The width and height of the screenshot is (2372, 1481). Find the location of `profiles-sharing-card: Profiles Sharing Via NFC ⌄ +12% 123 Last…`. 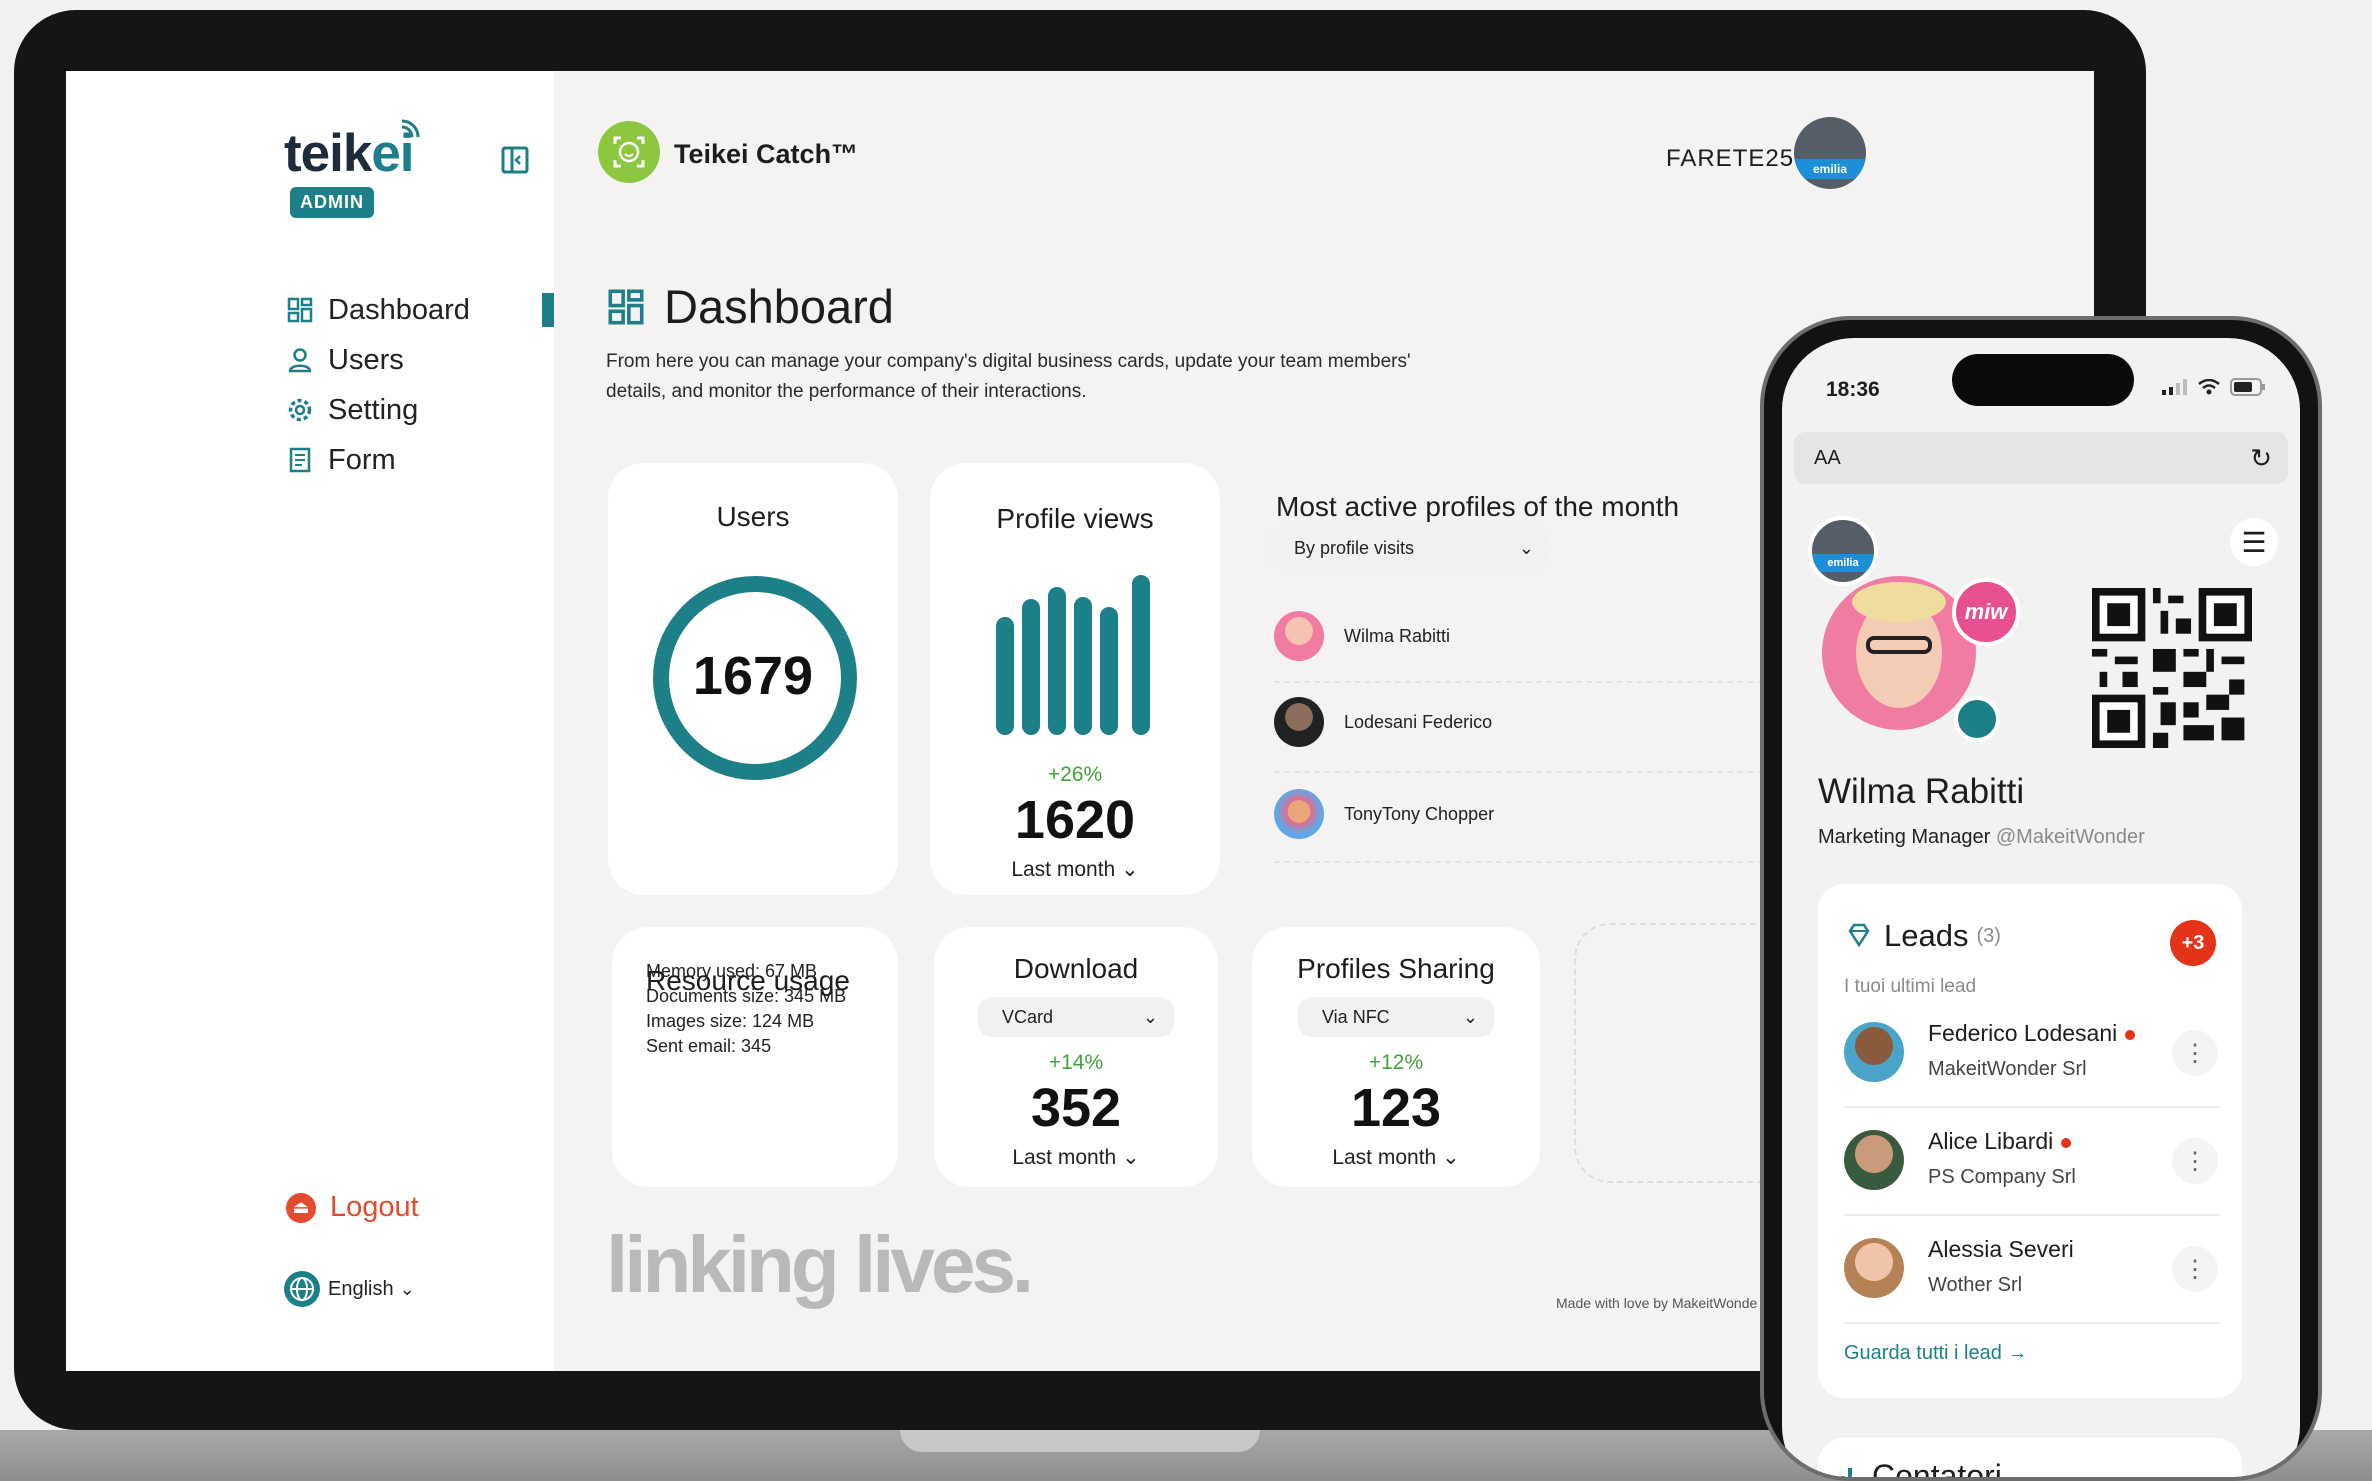

profiles-sharing-card: Profiles Sharing Via NFC ⌄ +12% 123 Last… is located at coordinates (1396, 1057).